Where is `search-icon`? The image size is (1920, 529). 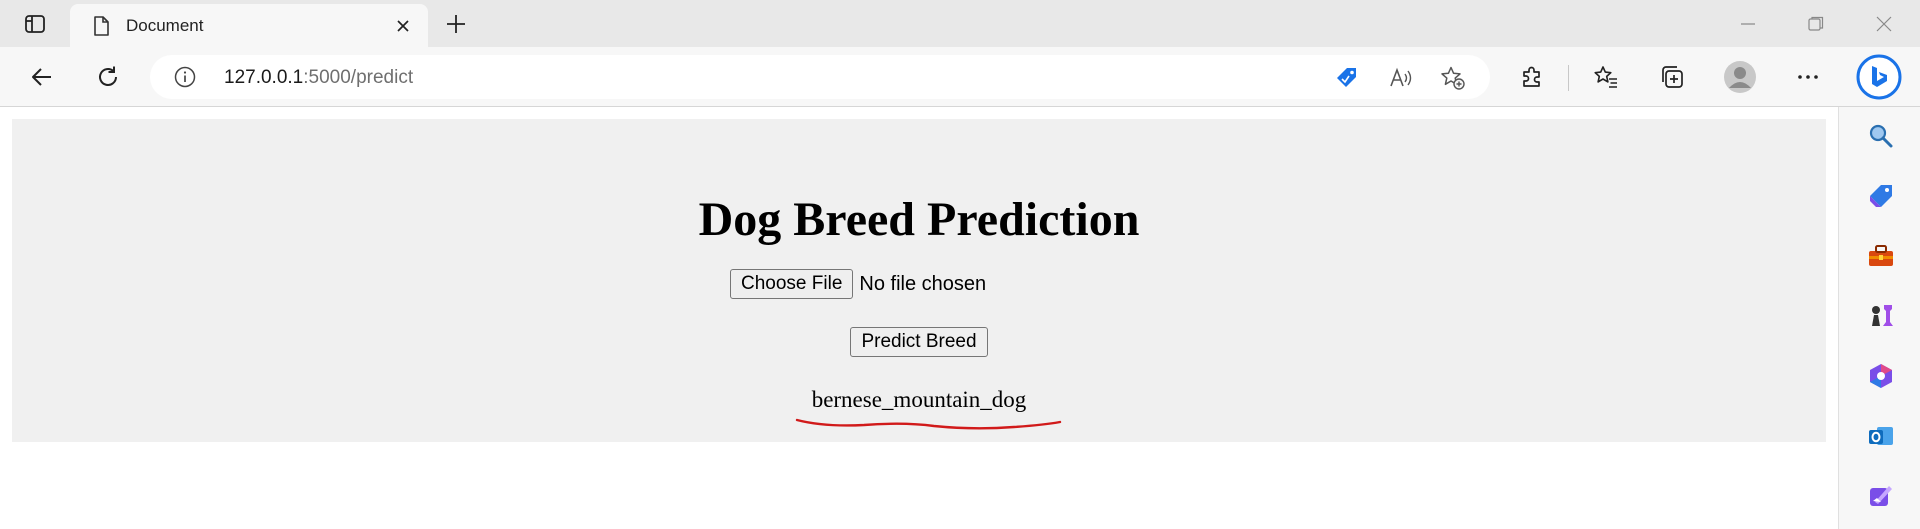
search-icon is located at coordinates (1881, 136).